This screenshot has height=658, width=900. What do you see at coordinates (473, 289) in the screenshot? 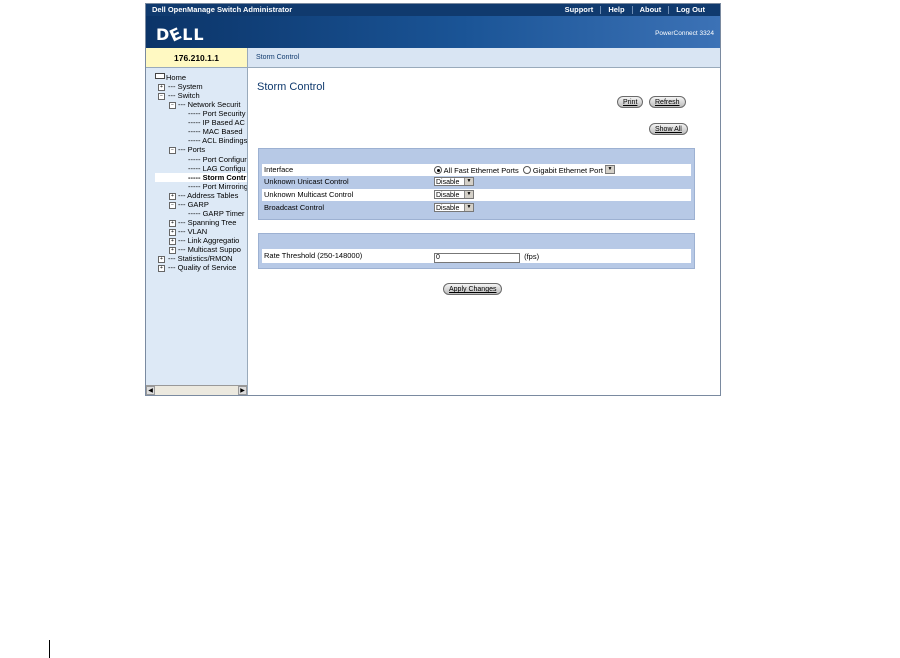
I see `apply-changes-button: Apply Changes` at bounding box center [473, 289].